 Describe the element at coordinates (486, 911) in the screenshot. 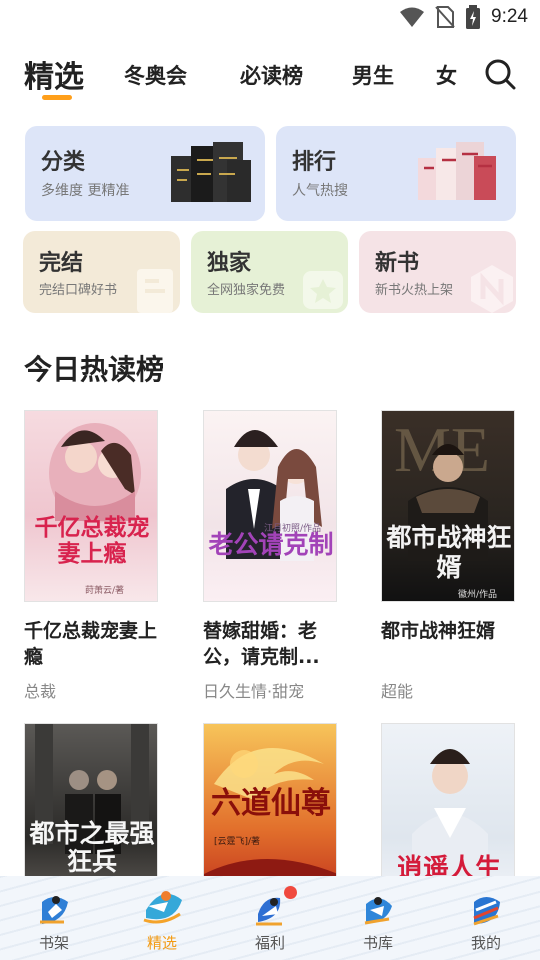

I see `ski-jump-icon` at that location.